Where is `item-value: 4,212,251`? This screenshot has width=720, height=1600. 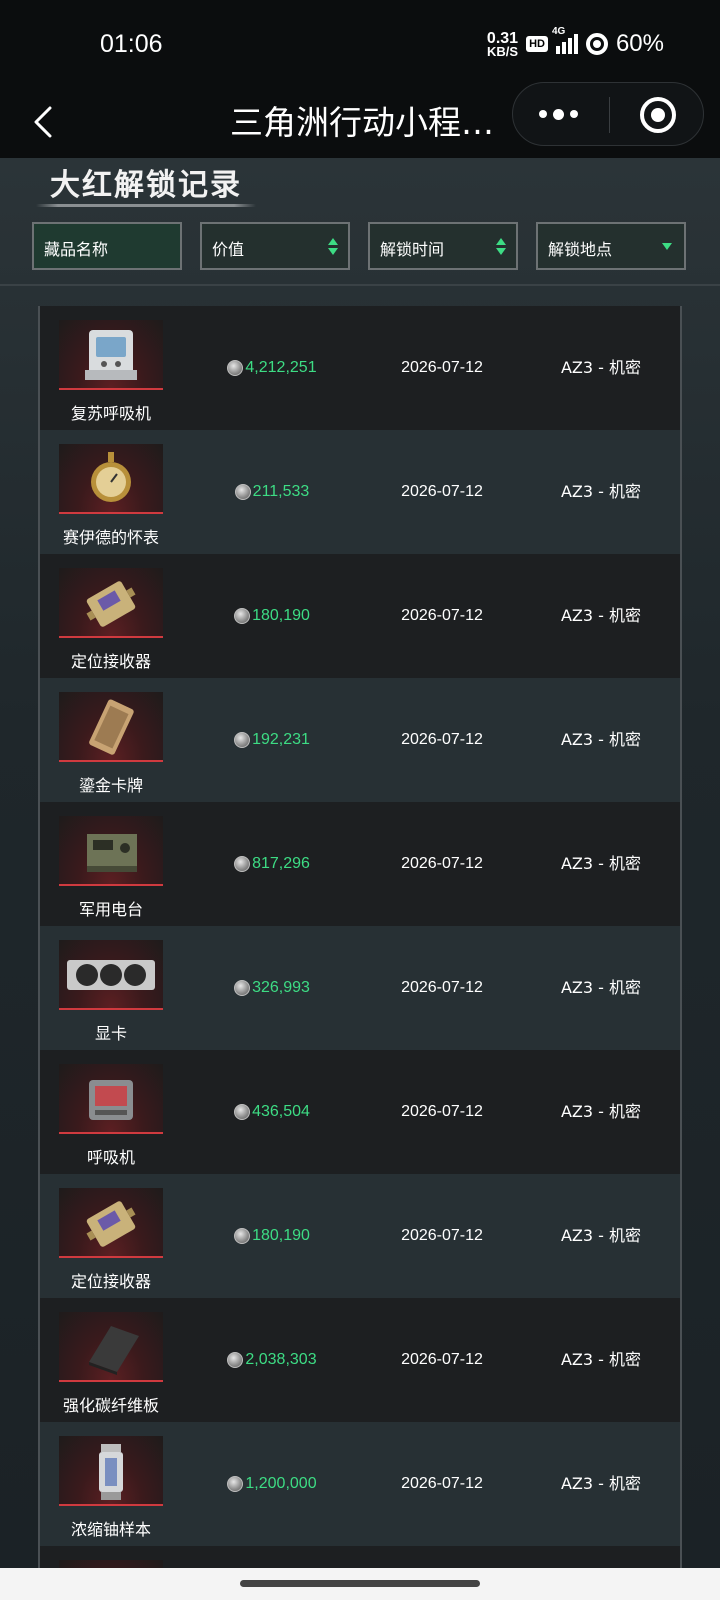 item-value: 4,212,251 is located at coordinates (272, 368).